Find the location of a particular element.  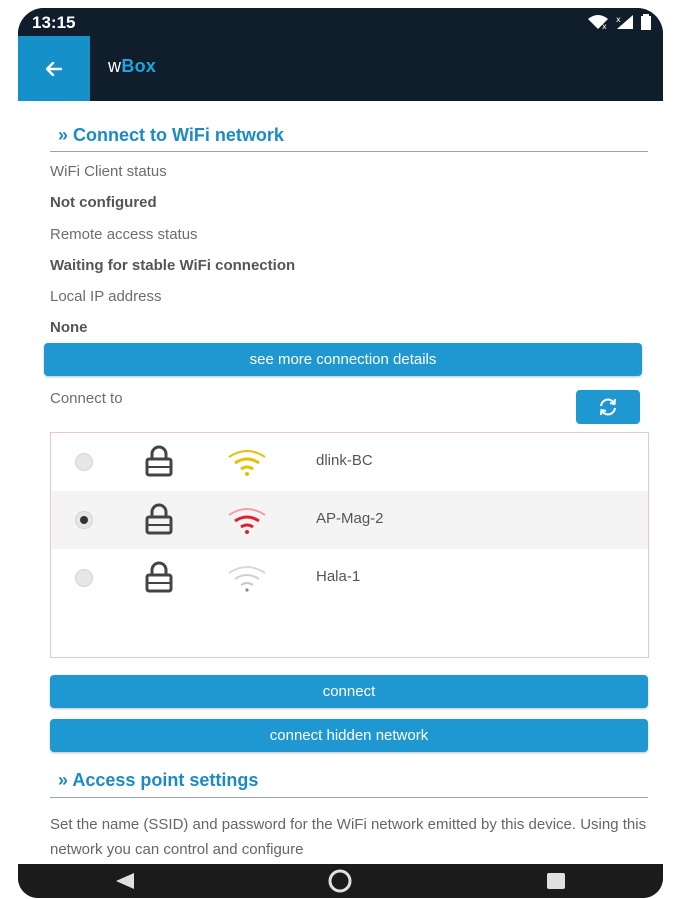

refresh-button is located at coordinates (608, 407).